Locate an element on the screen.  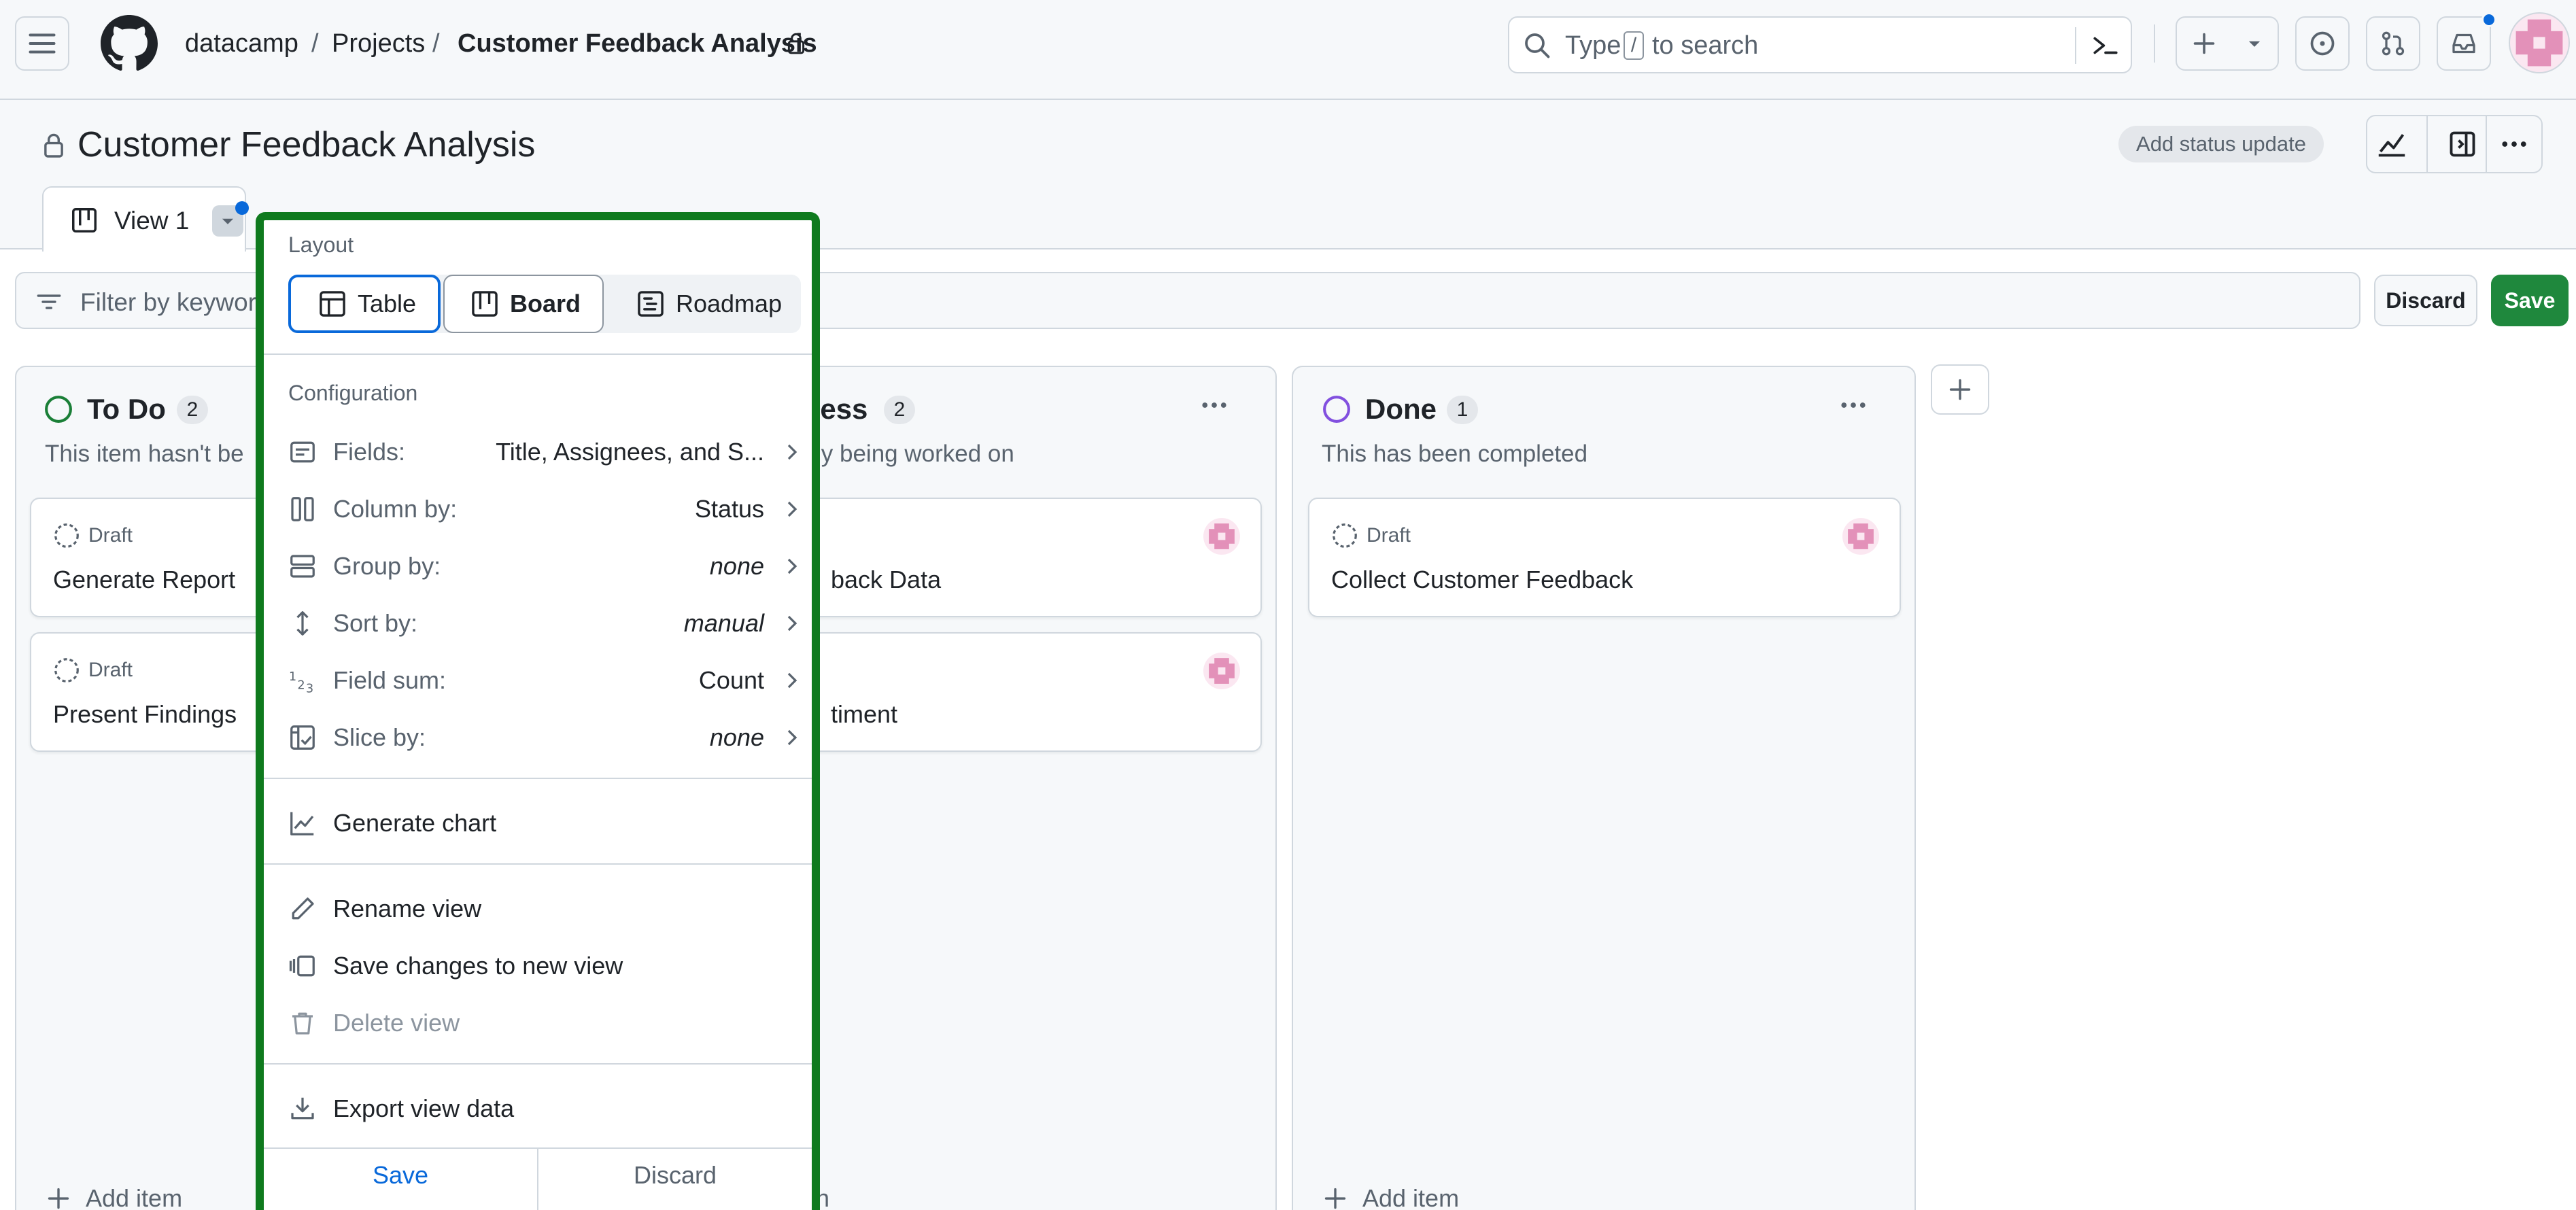
breadcrumb-projects: Projects is located at coordinates (378, 43).